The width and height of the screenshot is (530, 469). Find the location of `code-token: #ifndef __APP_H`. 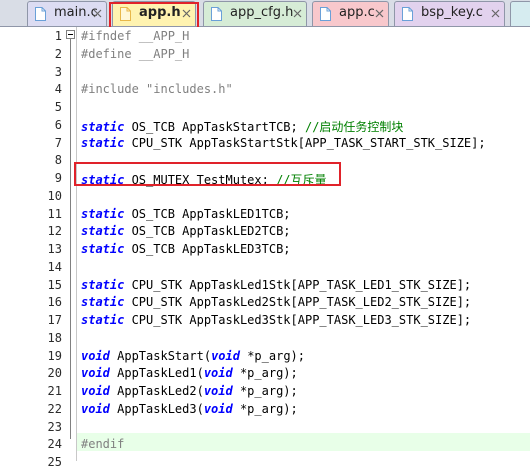

code-token: #ifndef __APP_H is located at coordinates (135, 36).